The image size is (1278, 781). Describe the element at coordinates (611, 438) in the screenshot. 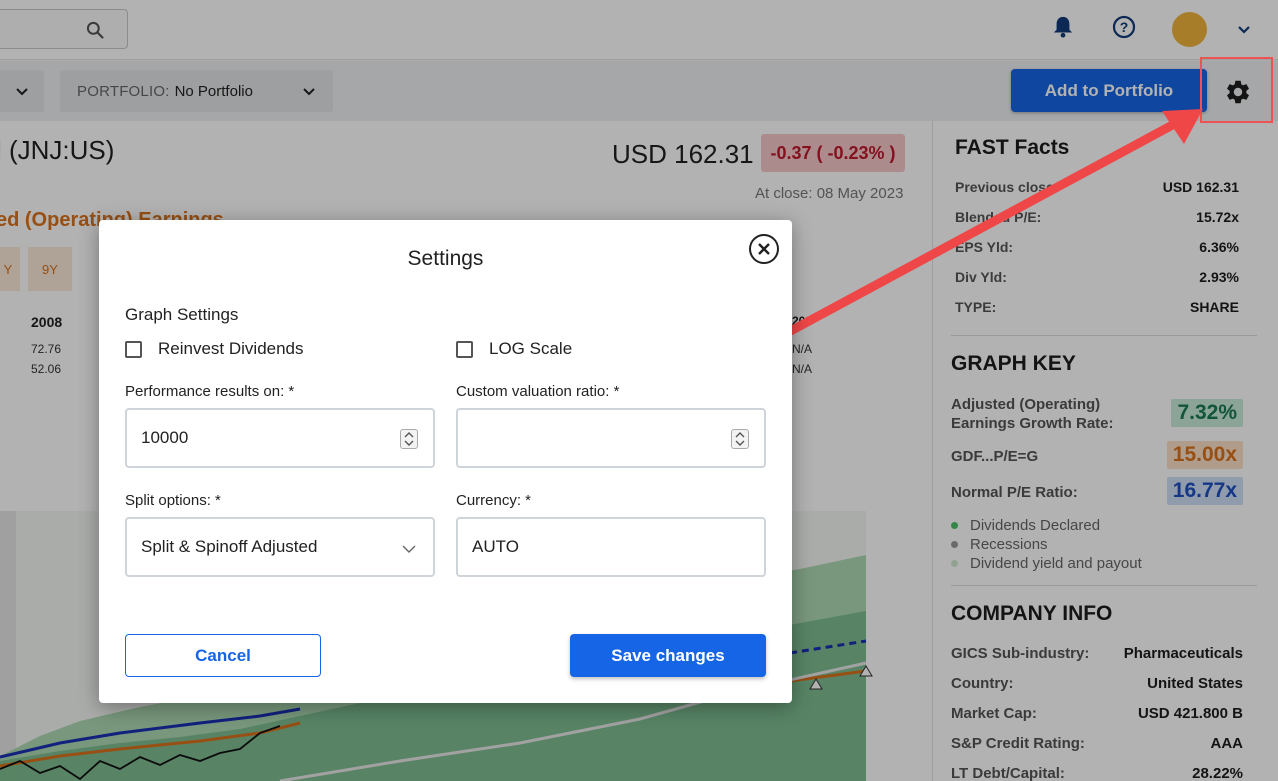

I see `valuation-ratio-input` at that location.